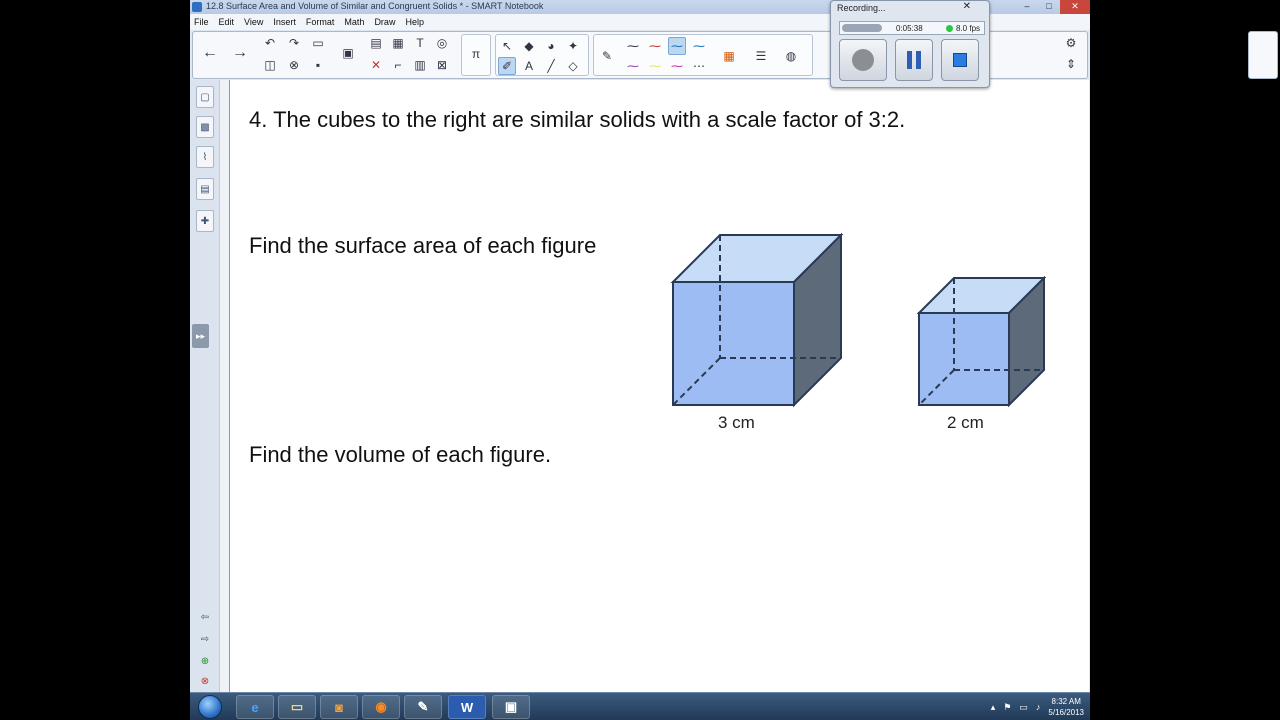  Describe the element at coordinates (1263, 55) in the screenshot. I see `toolbar-side-panel` at that location.